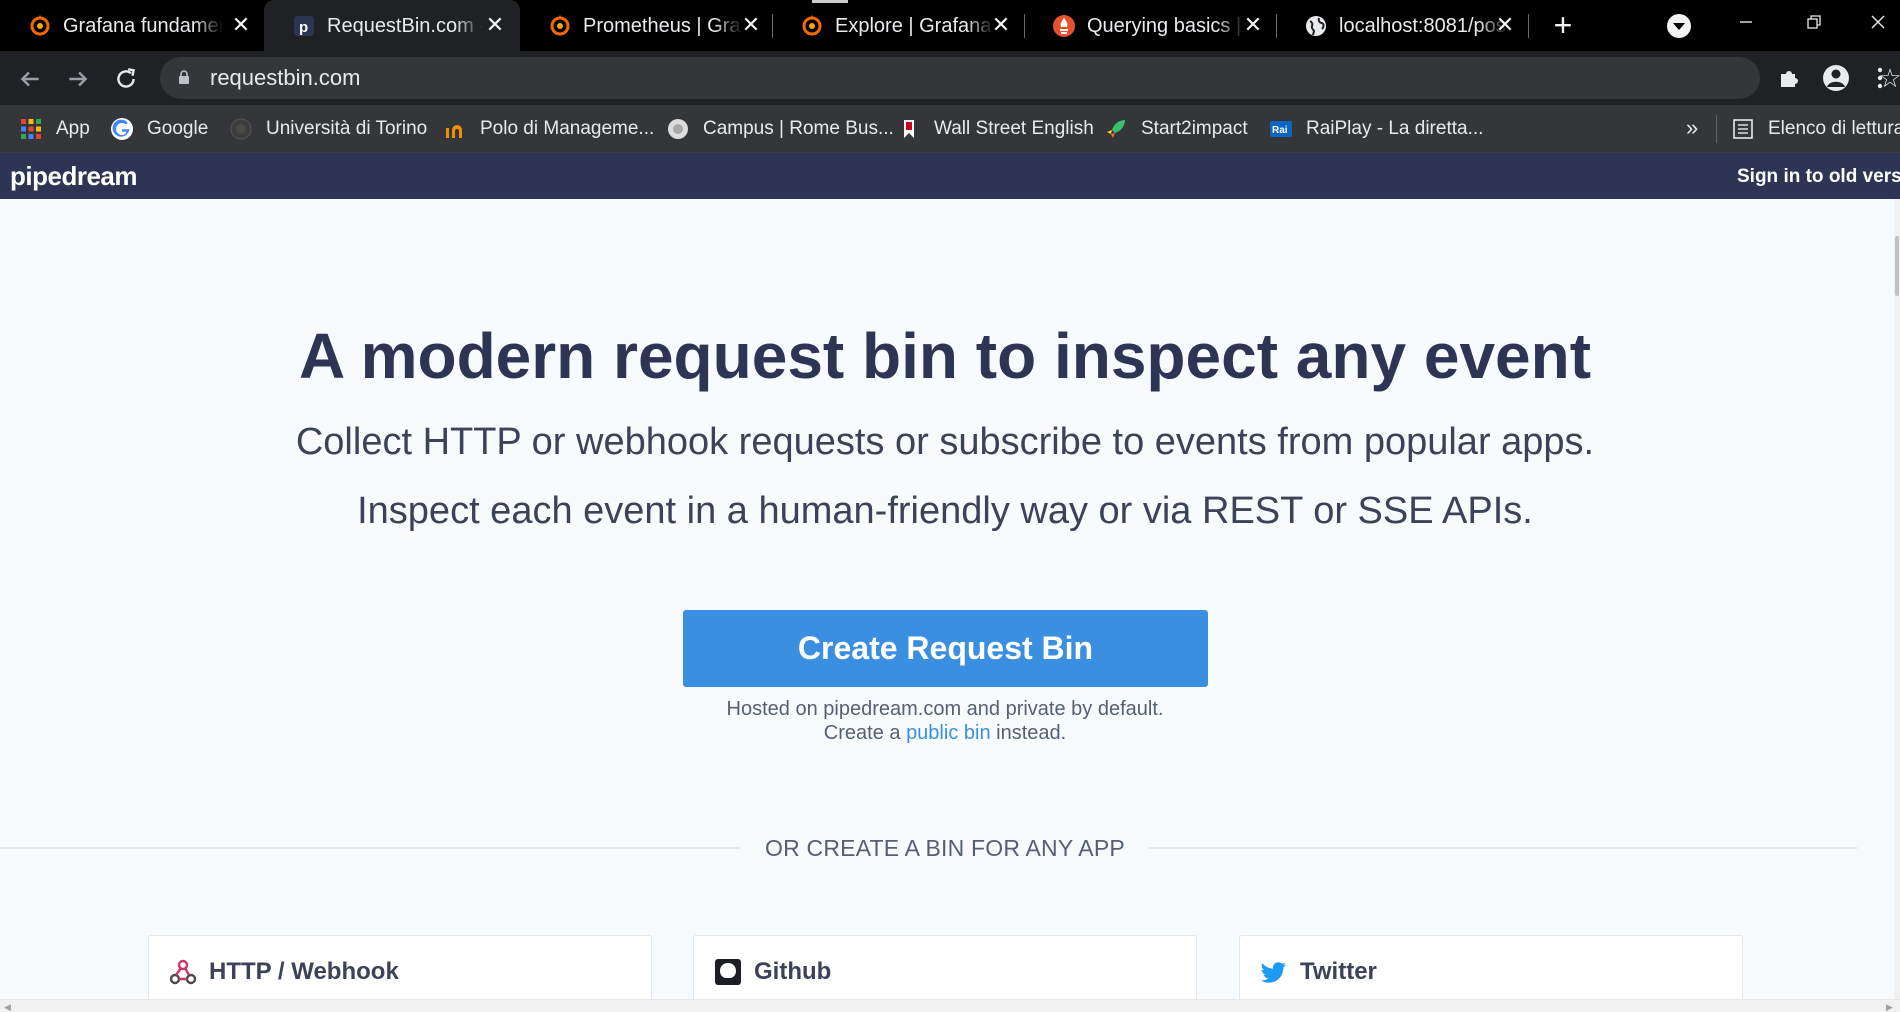 The height and width of the screenshot is (1012, 1900). Describe the element at coordinates (1897, 599) in the screenshot. I see `vertical-scrollbar` at that location.